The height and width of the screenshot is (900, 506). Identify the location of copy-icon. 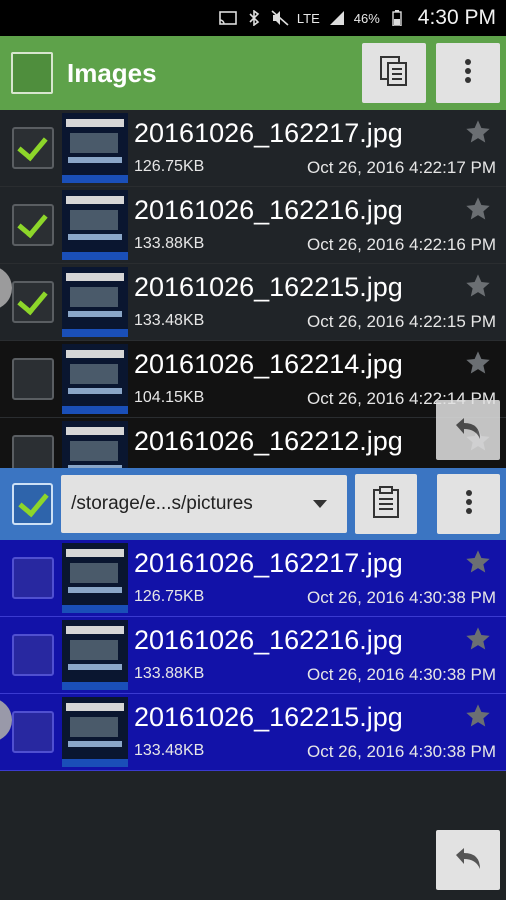
(394, 73).